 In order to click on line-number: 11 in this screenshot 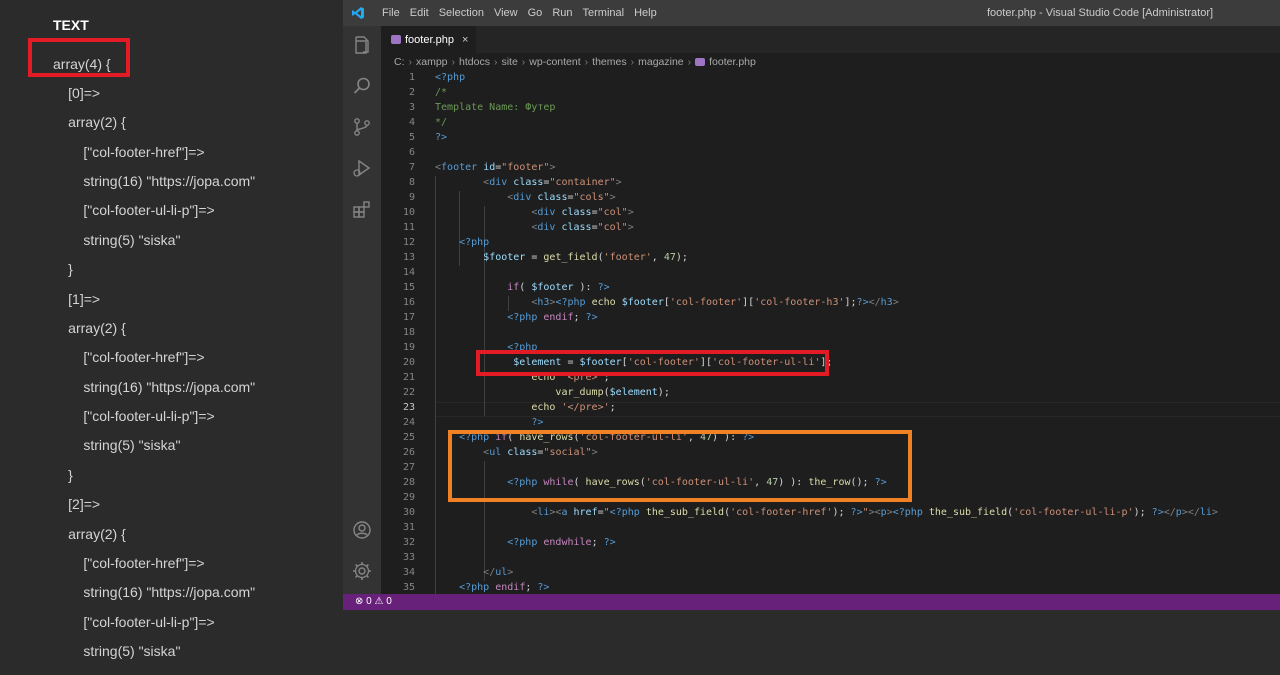, I will do `click(408, 227)`.